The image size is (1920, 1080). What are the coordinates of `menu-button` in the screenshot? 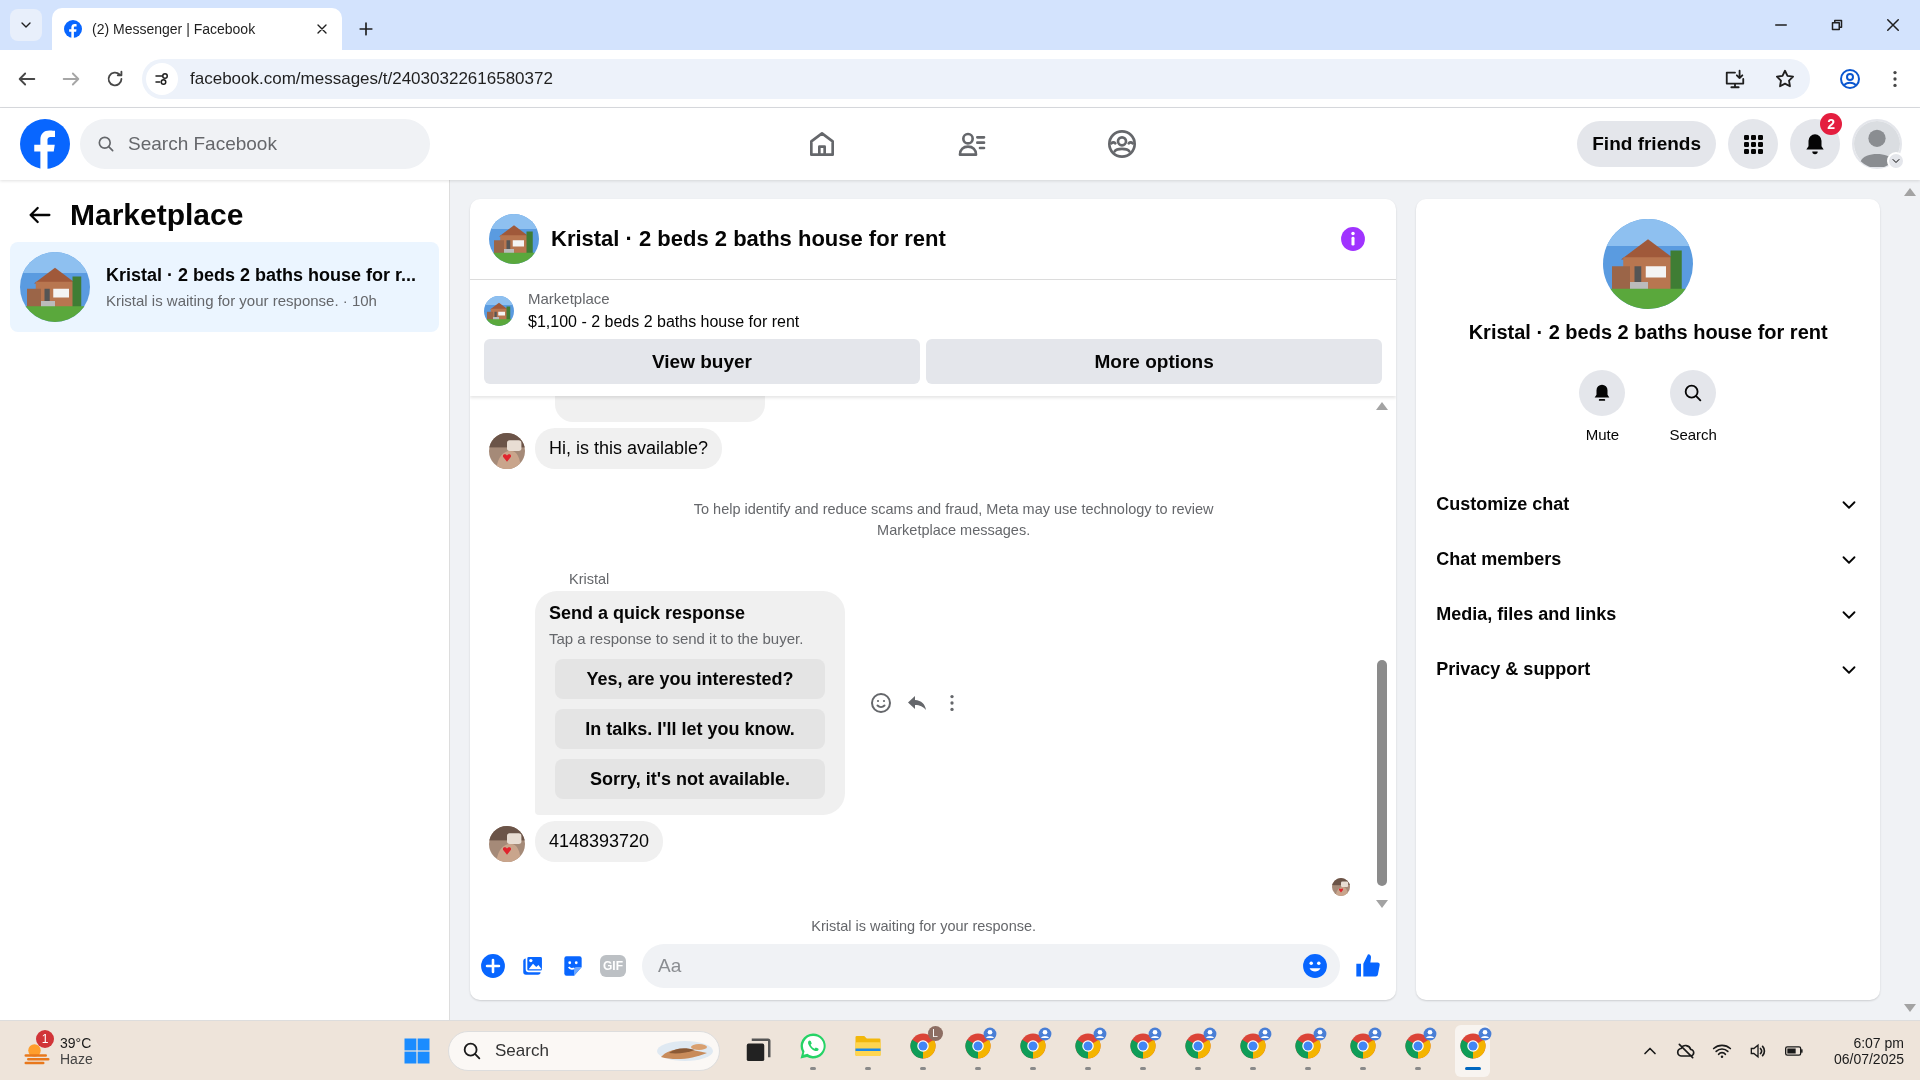 It's located at (1753, 144).